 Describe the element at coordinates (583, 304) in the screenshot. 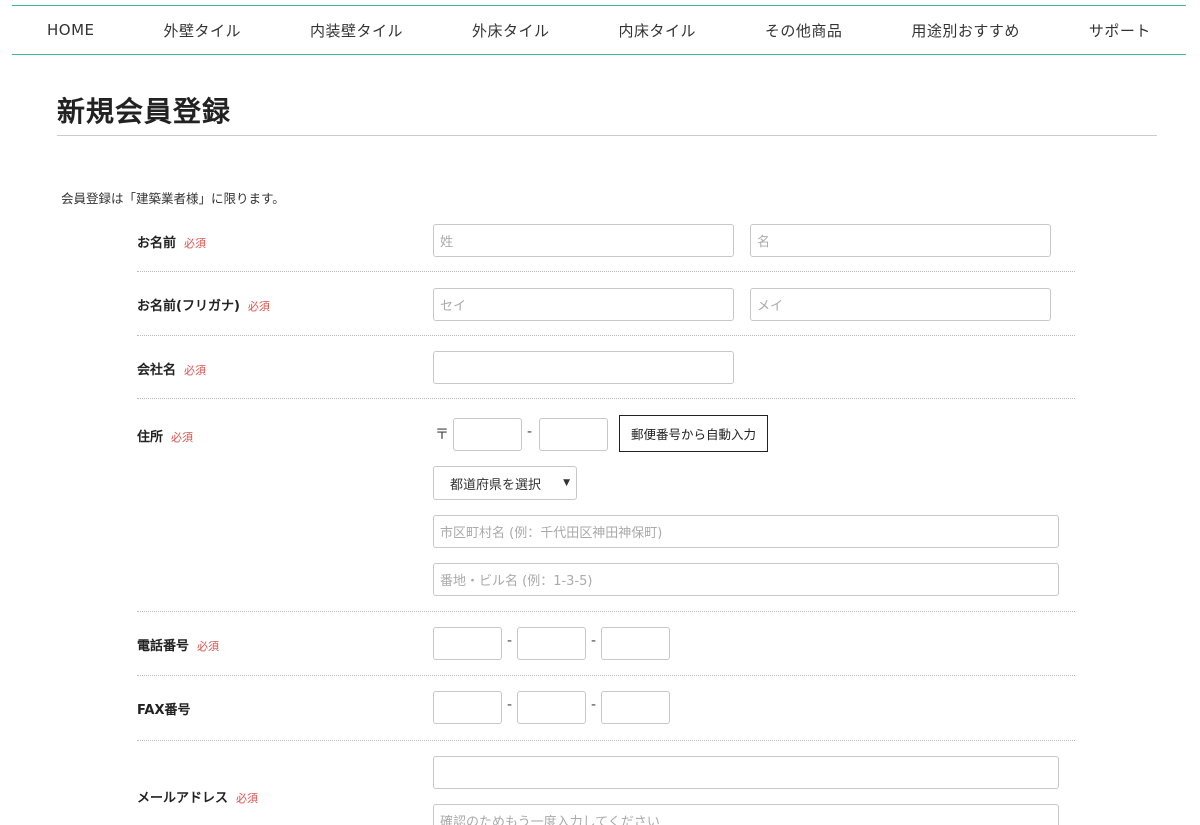

I see `last-name-kana-input: セイ` at that location.